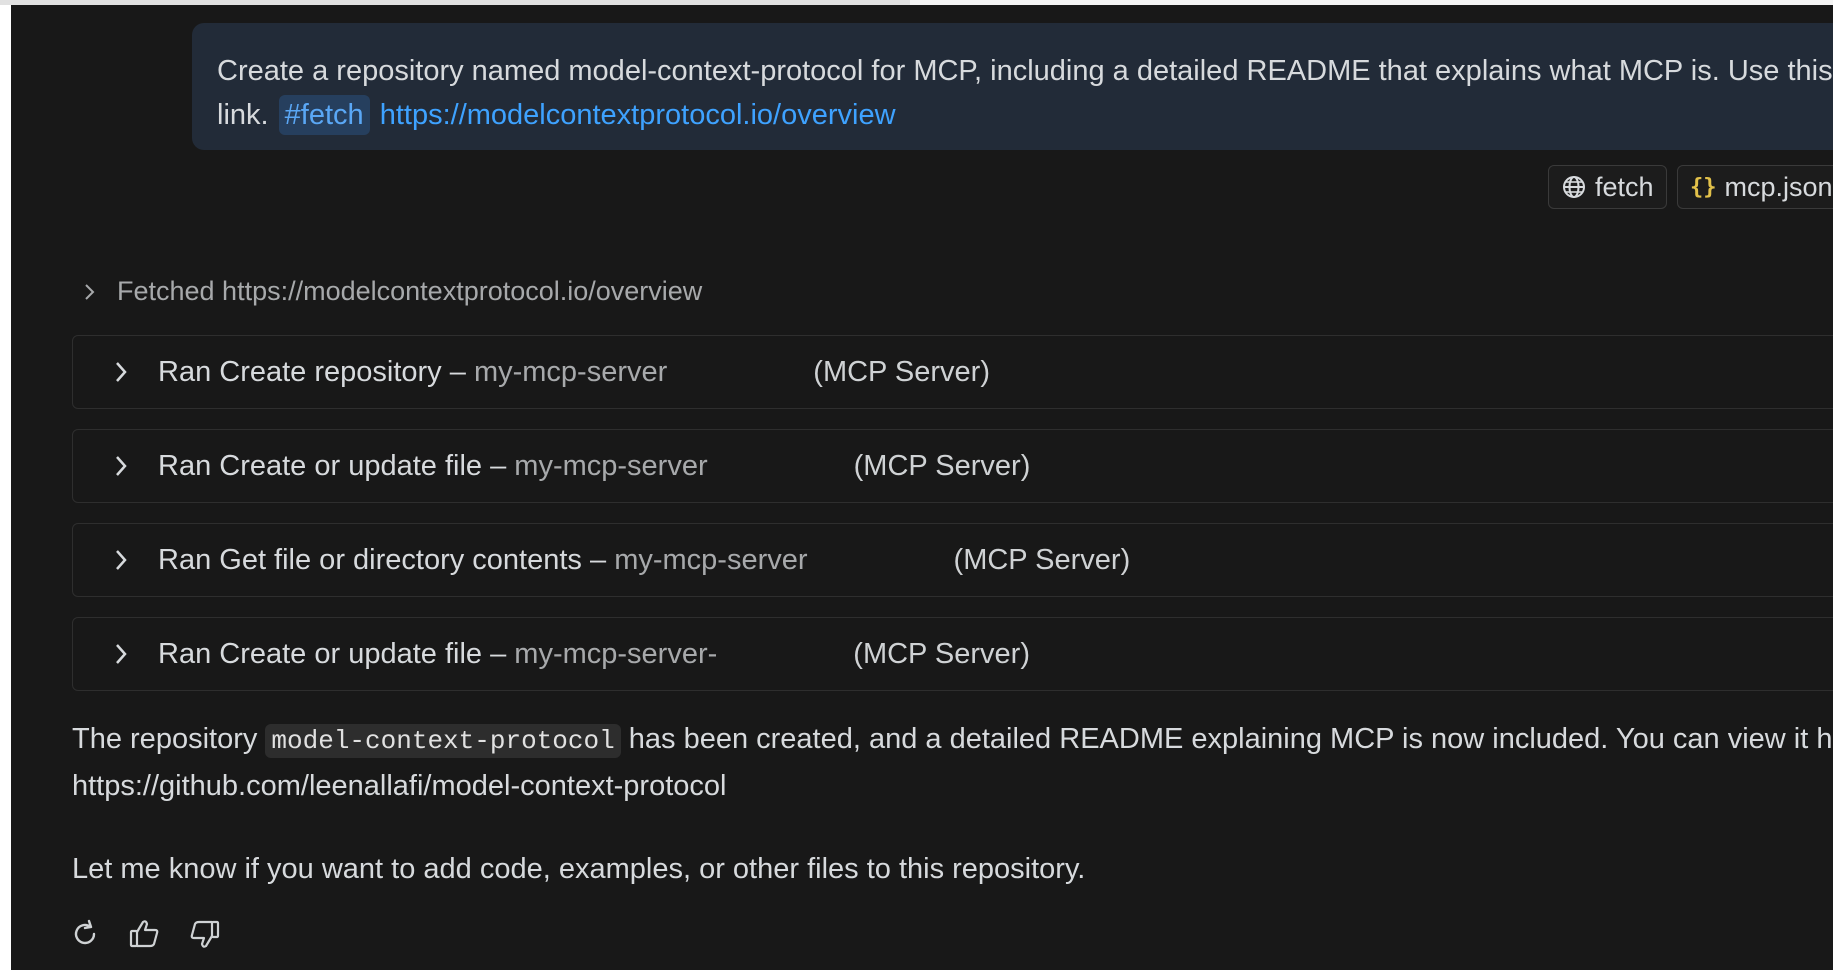  I want to click on retry-icon, so click(85, 933).